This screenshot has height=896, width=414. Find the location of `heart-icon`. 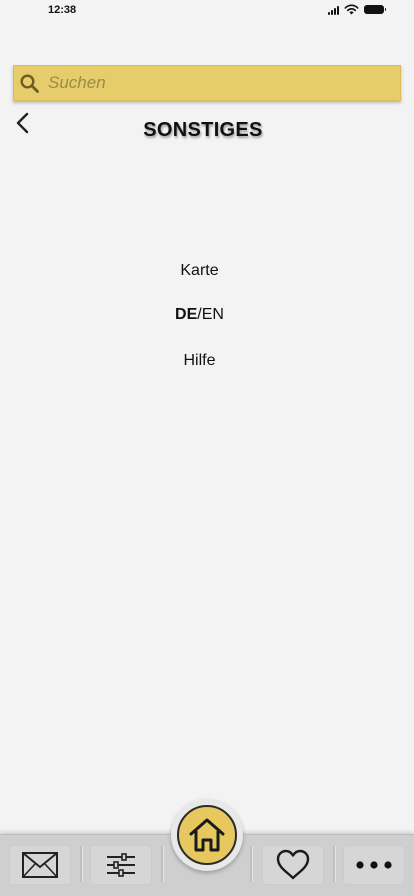

heart-icon is located at coordinates (293, 864).